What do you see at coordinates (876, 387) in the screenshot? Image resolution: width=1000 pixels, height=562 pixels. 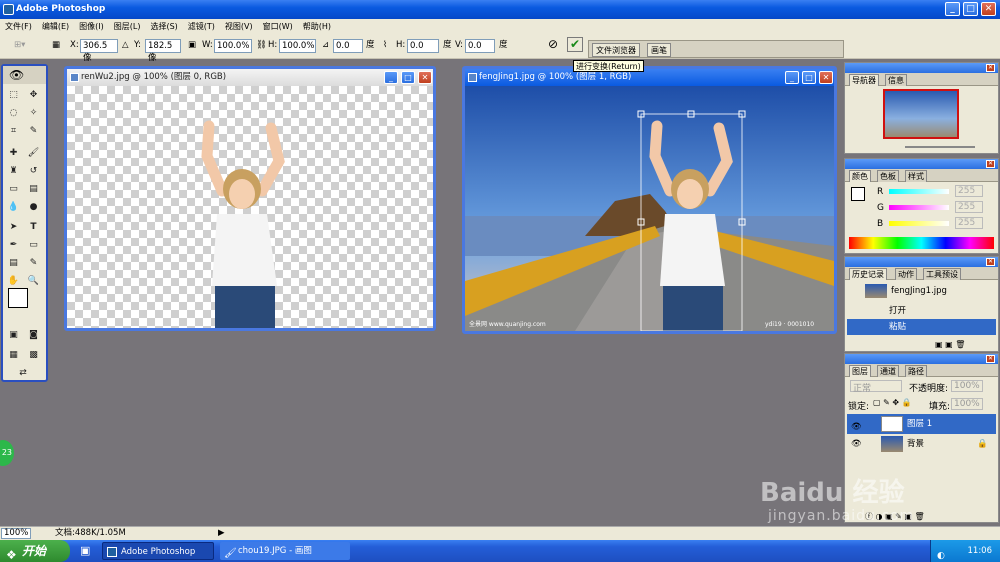 I see `blend-mode-select: 正常` at bounding box center [876, 387].